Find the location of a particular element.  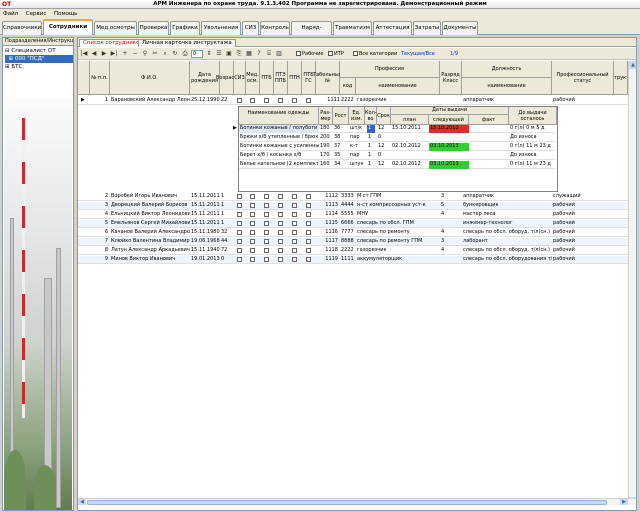

siz-col-height: Рост is located at coordinates (341, 116).